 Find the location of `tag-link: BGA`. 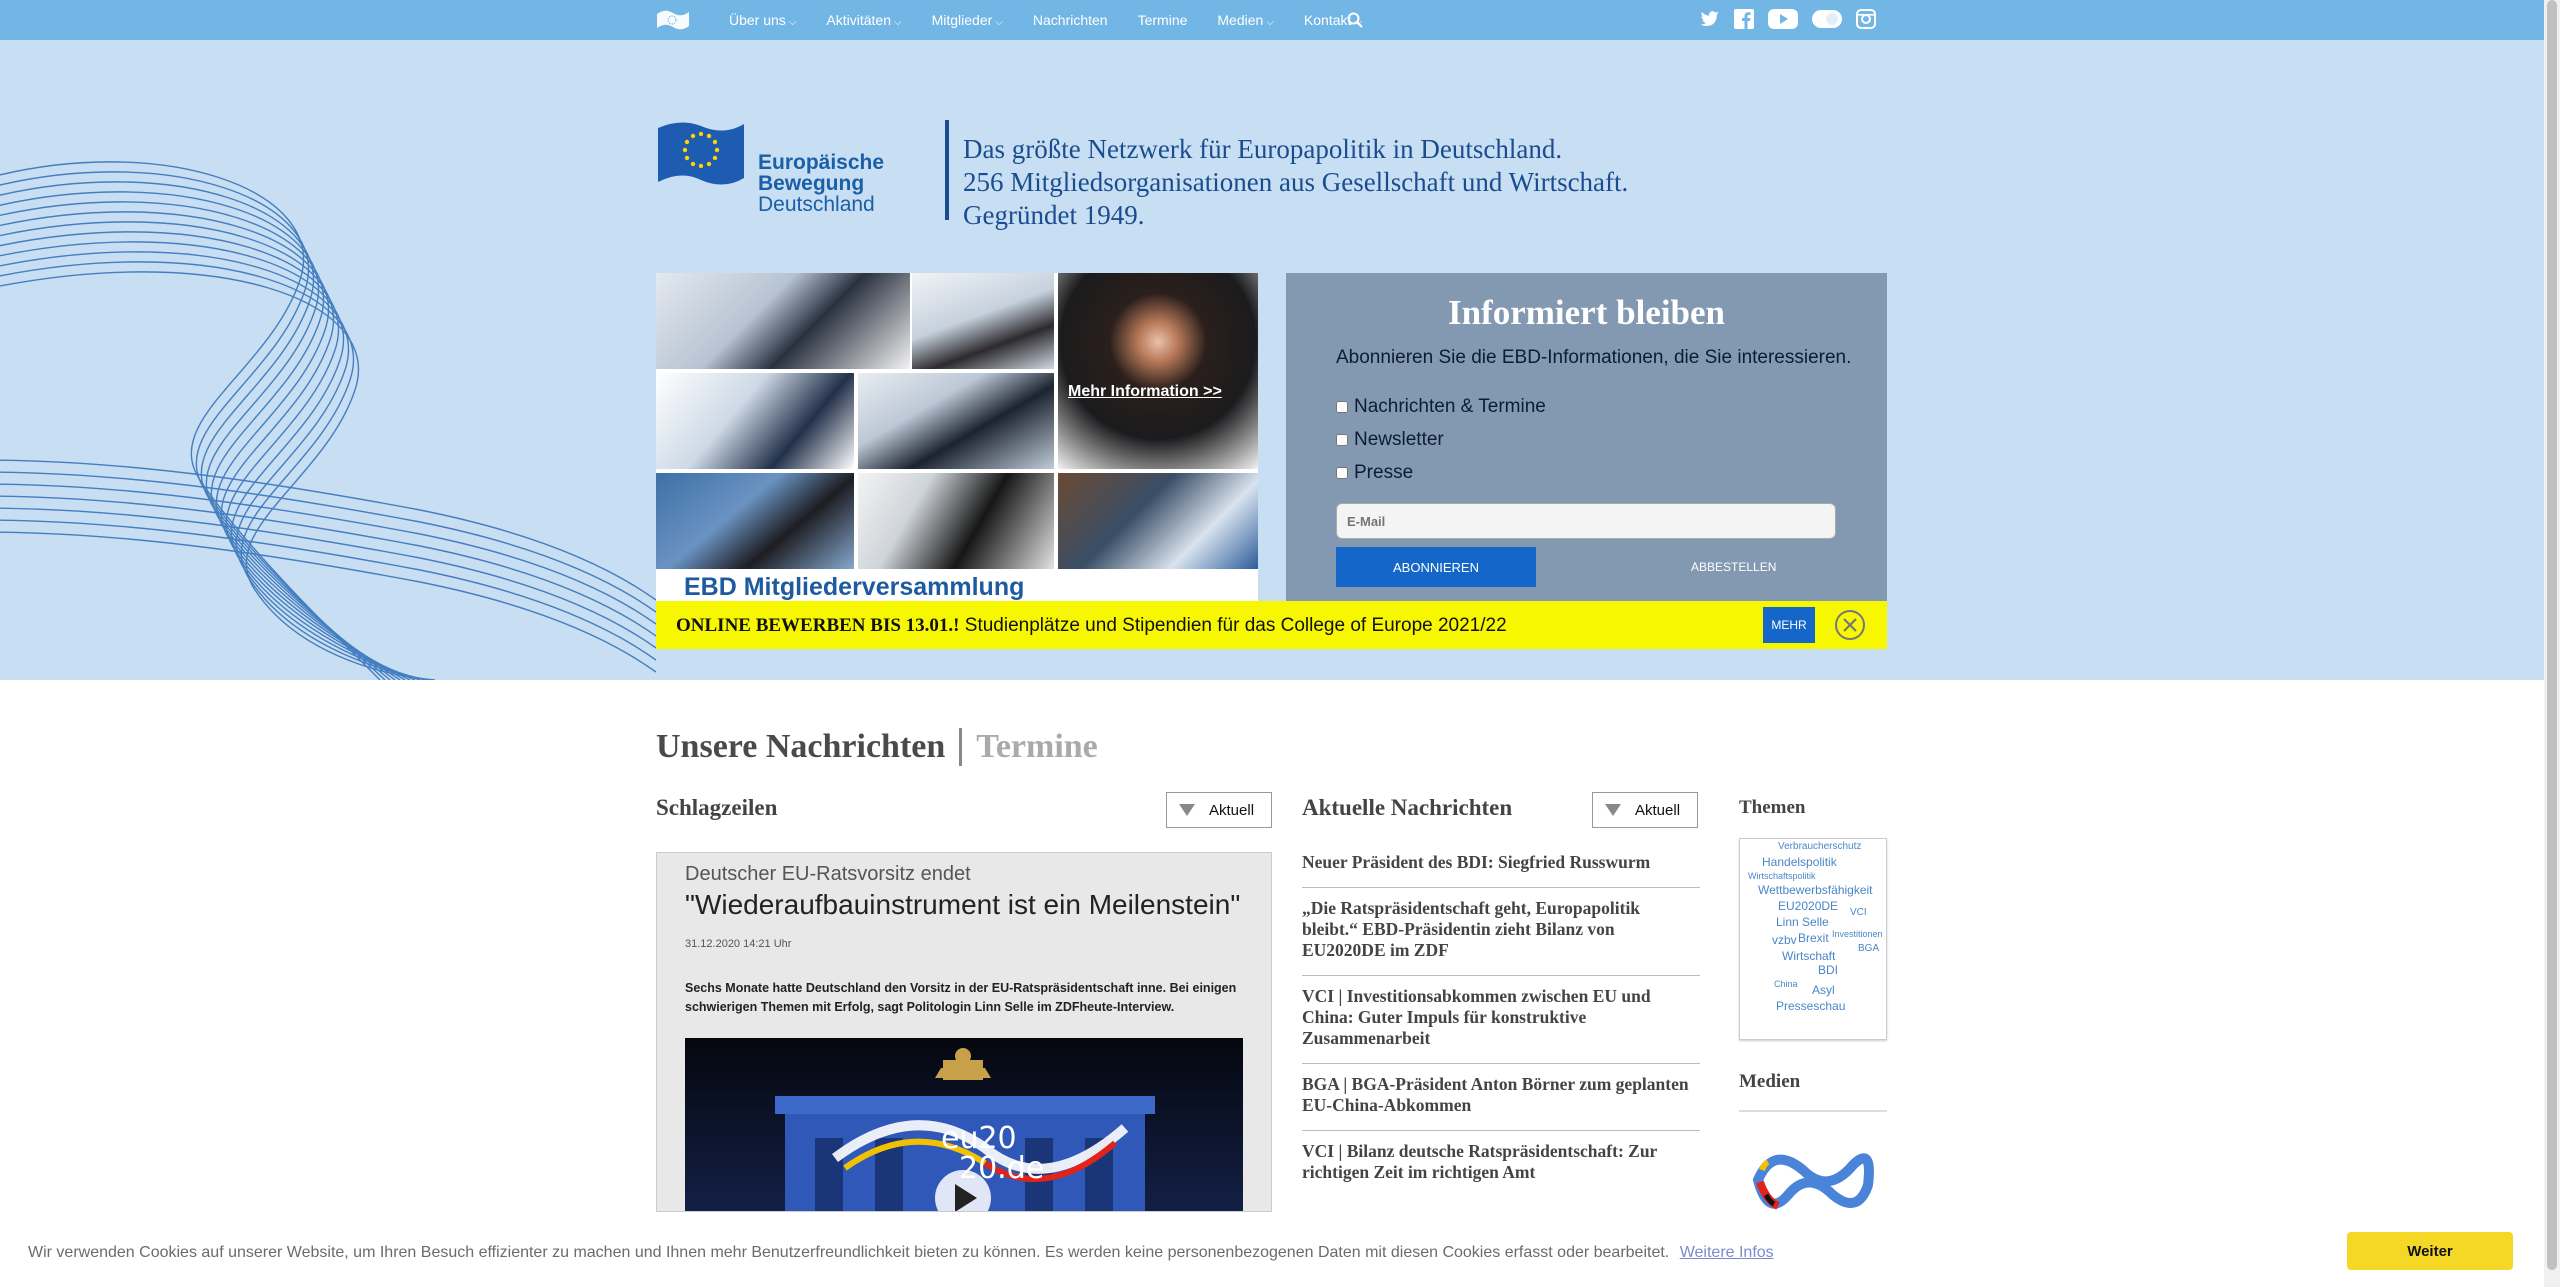

tag-link: BGA is located at coordinates (1868, 948).